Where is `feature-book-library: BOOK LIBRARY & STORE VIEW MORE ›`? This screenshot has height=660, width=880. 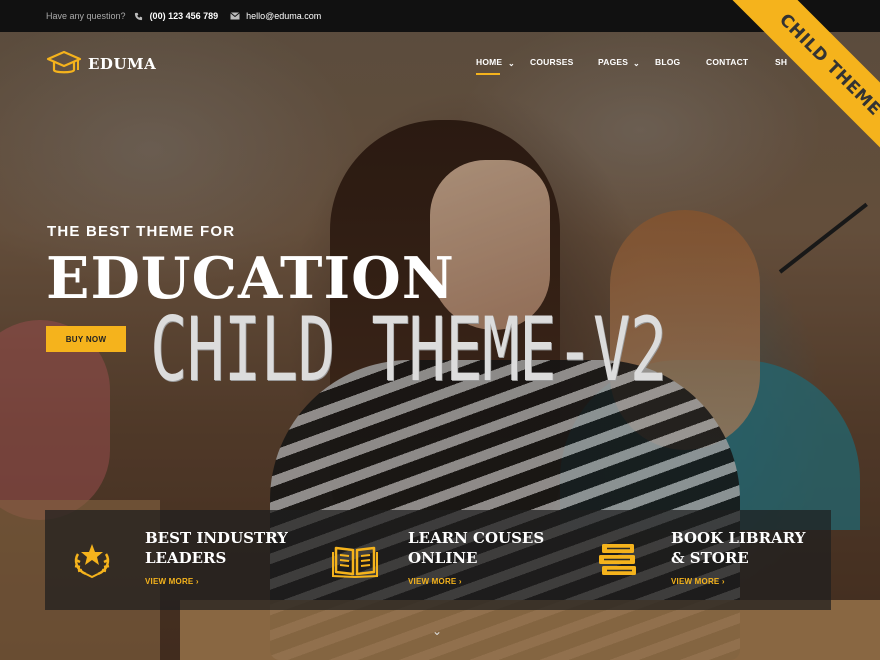 feature-book-library: BOOK LIBRARY & STORE VIEW MORE › is located at coordinates (701, 560).